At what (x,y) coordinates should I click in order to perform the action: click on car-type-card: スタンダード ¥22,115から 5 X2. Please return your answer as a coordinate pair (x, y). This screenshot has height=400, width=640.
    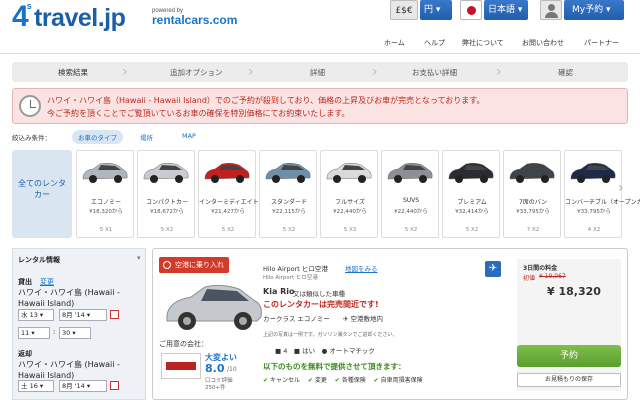
    Looking at the image, I should click on (288, 194).